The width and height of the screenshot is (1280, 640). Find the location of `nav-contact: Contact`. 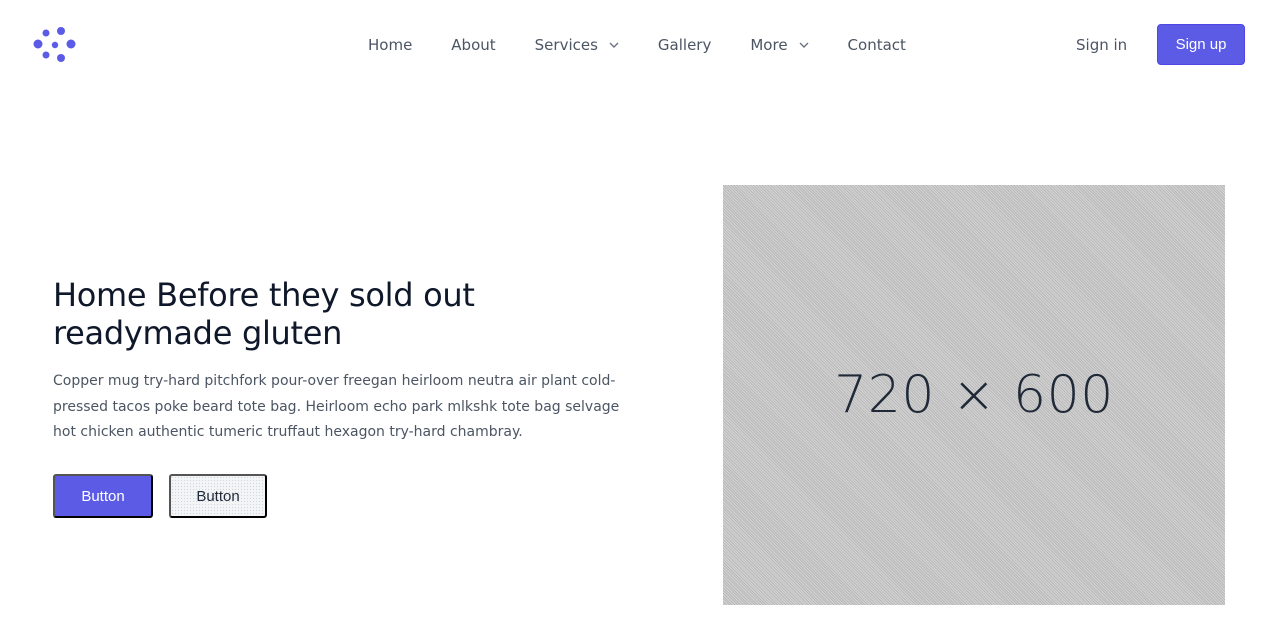

nav-contact: Contact is located at coordinates (877, 45).